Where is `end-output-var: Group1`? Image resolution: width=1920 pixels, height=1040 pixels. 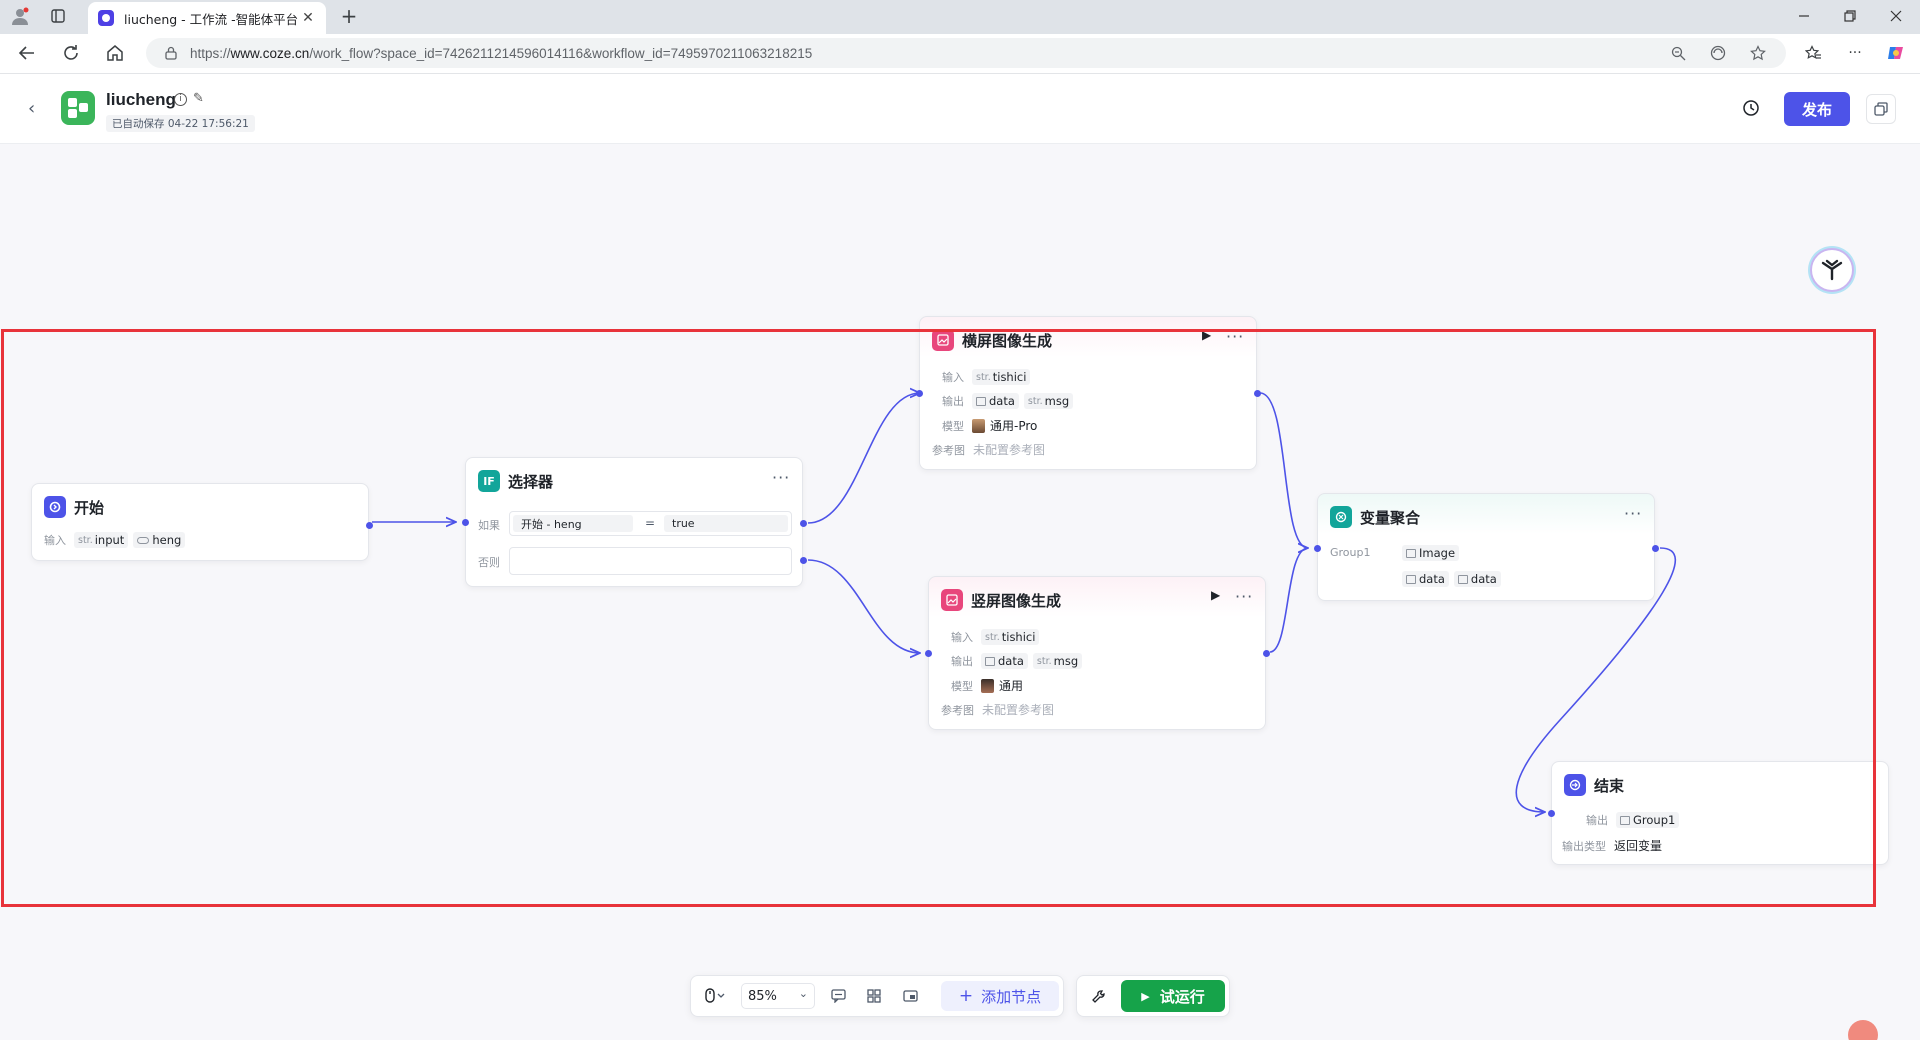 end-output-var: Group1 is located at coordinates (1648, 820).